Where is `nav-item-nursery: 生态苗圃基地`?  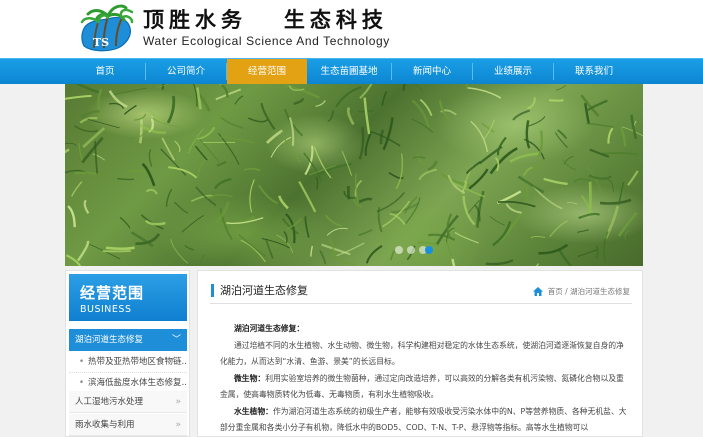
nav-item-nursery: 生态苗圃基地 is located at coordinates (349, 71).